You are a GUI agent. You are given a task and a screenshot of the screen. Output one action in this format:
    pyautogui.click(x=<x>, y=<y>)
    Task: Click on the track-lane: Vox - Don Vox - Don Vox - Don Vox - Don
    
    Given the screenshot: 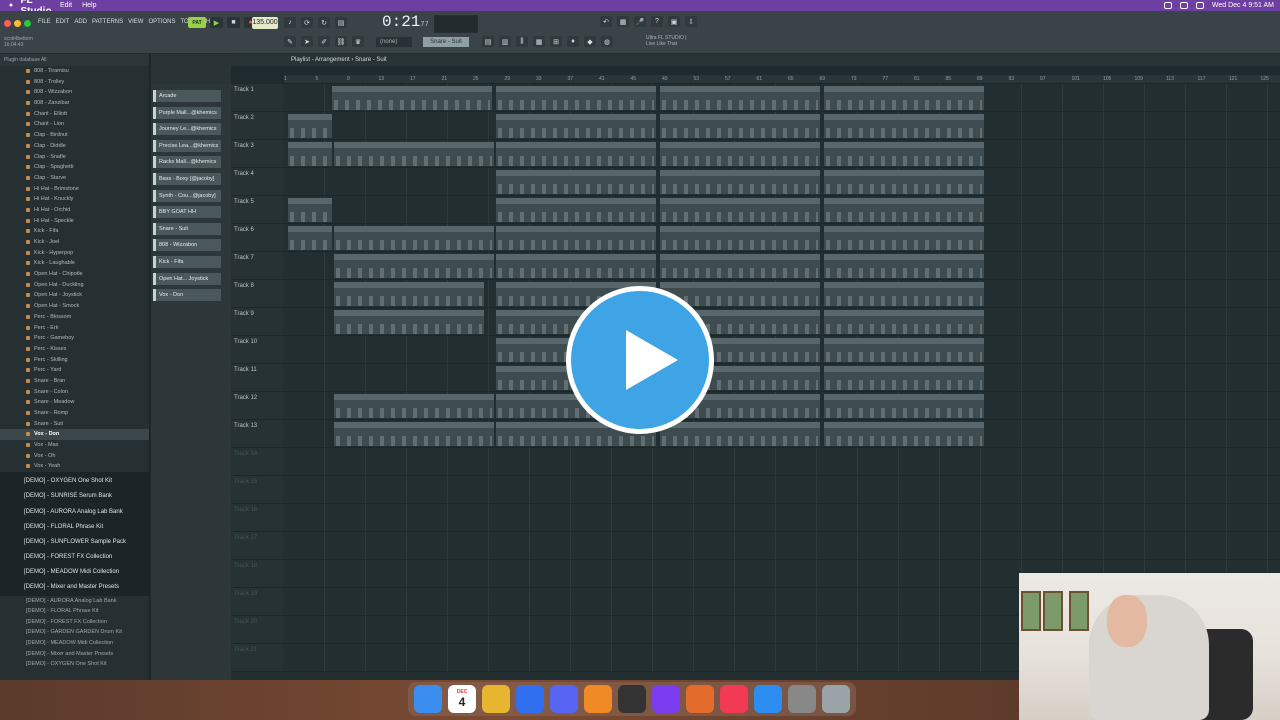 What is the action you would take?
    pyautogui.click(x=782, y=434)
    